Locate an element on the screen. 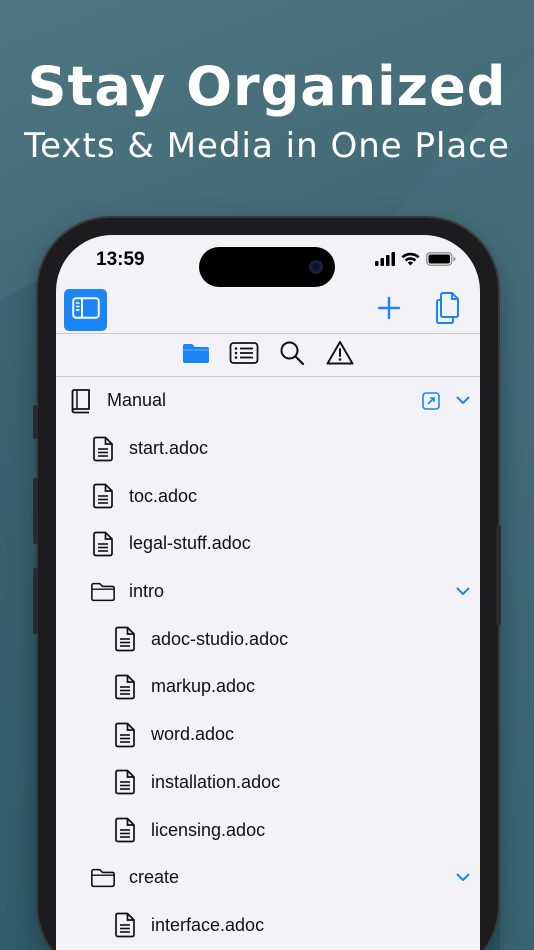 Image resolution: width=534 pixels, height=950 pixels. status-icons is located at coordinates (415, 261).